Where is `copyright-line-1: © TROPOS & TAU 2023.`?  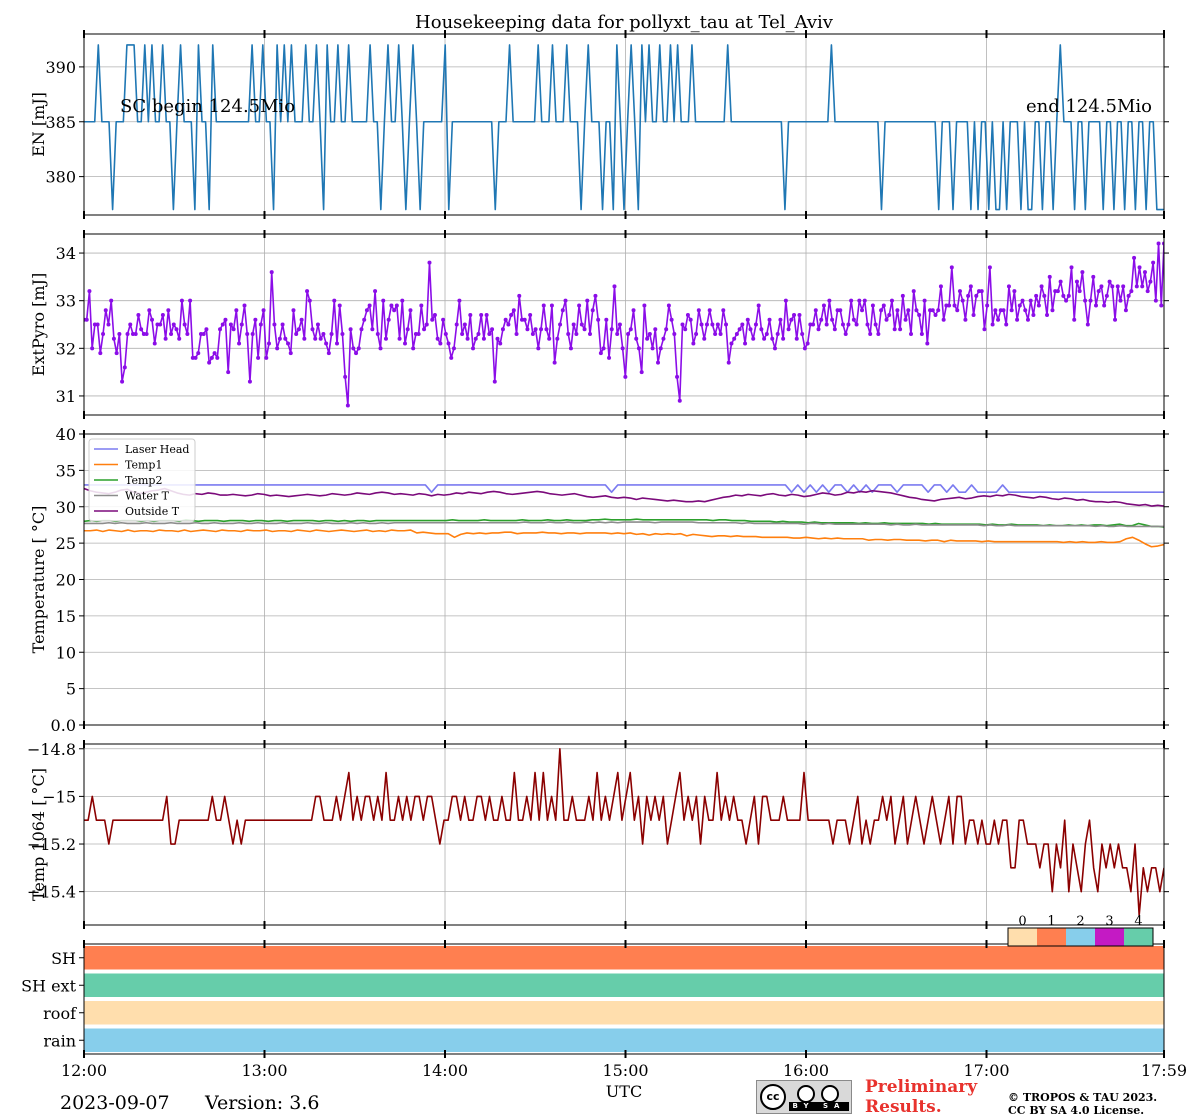 copyright-line-1: © TROPOS & TAU 2023. is located at coordinates (1083, 1097).